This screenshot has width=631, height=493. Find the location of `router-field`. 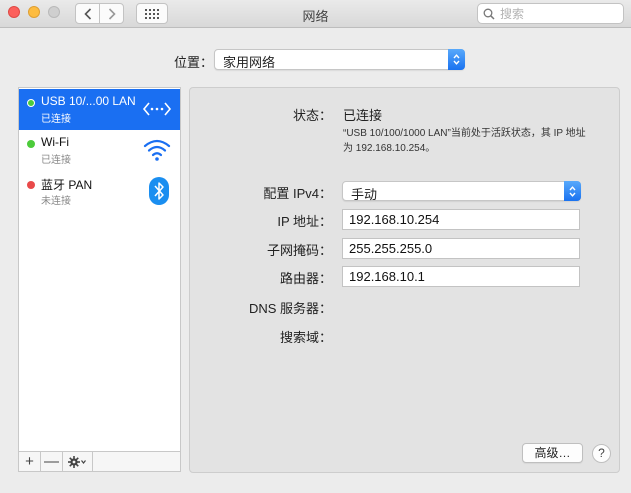

router-field is located at coordinates (461, 276).